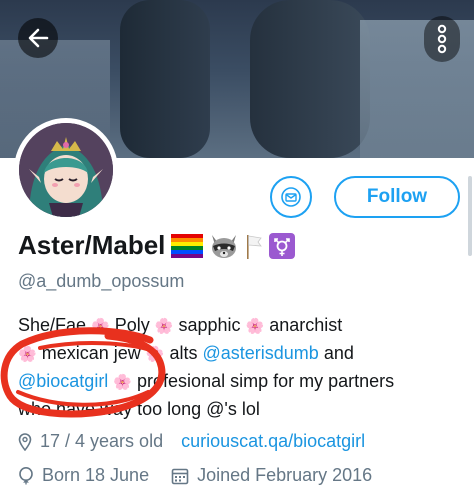 This screenshot has width=474, height=500. I want to click on bio-text: profesional simp for my partners, so click(266, 381).